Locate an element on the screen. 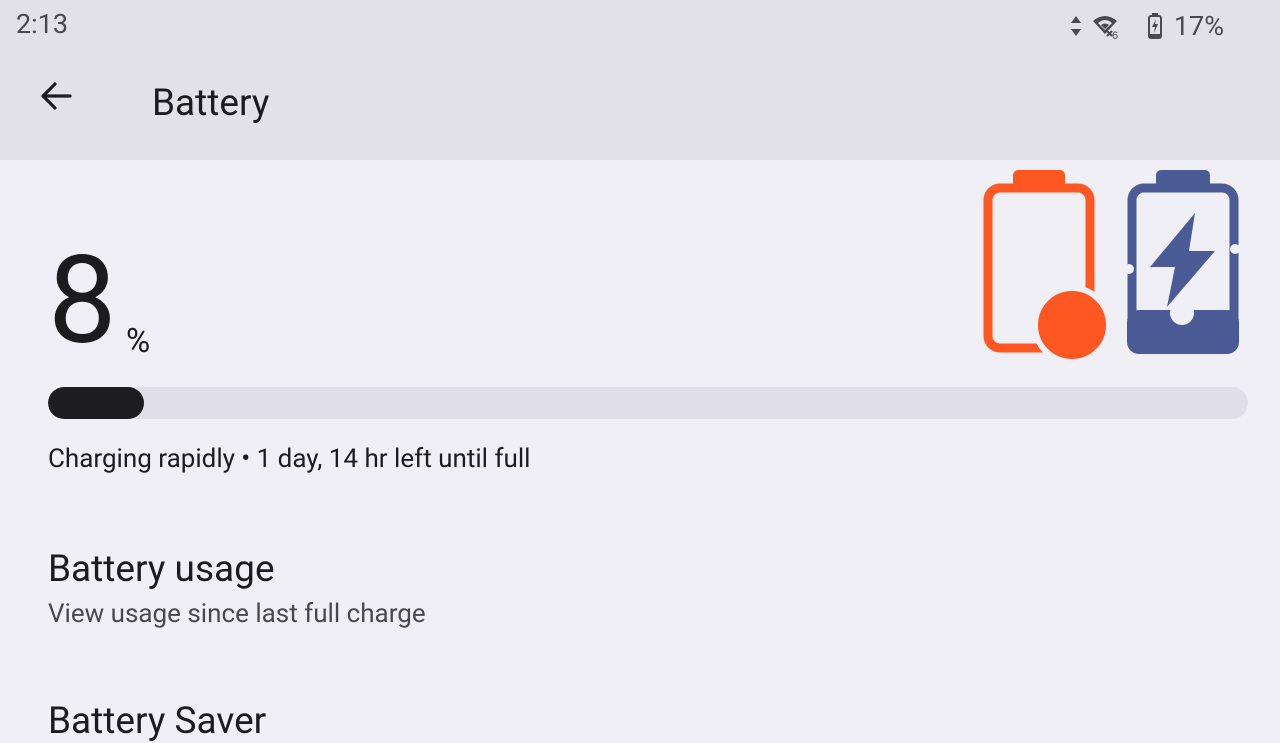  status-time: 2:13 is located at coordinates (42, 24).